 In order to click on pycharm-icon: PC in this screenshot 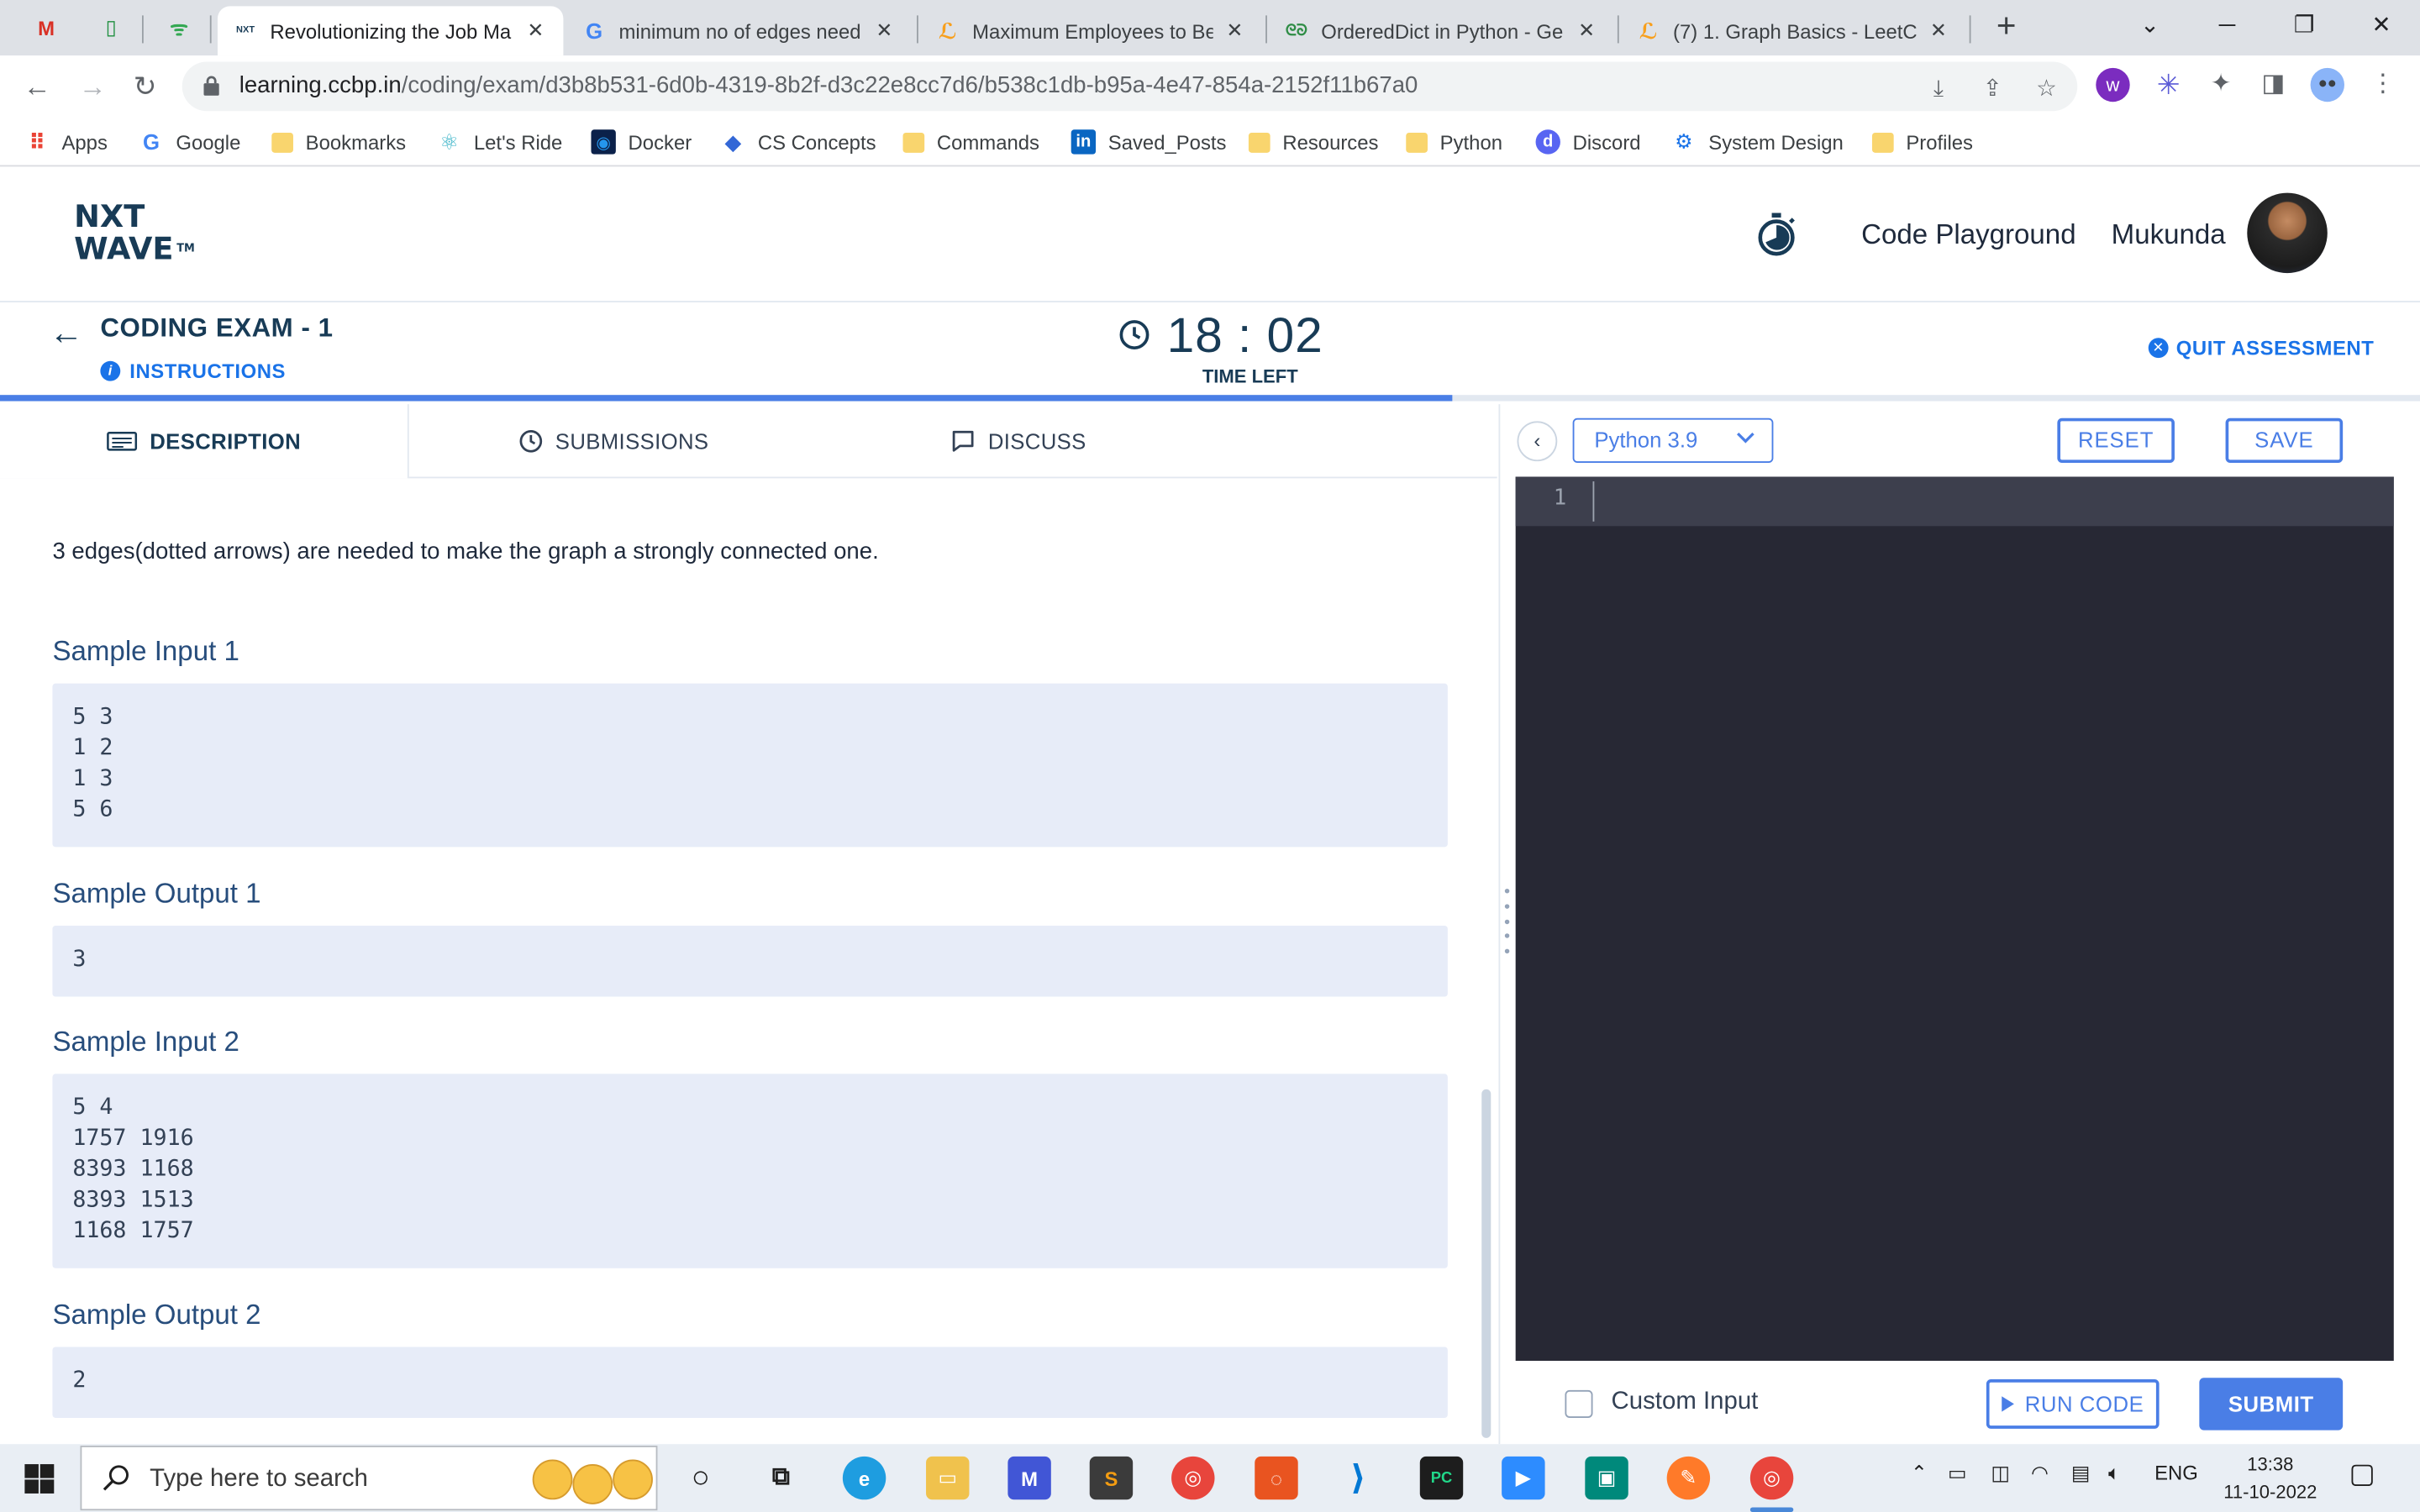, I will do `click(1441, 1478)`.